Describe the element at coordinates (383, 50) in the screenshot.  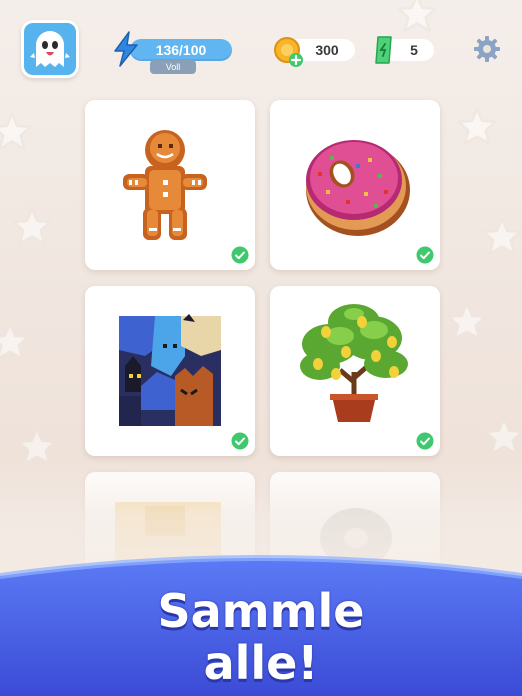
I see `ticket-icon` at that location.